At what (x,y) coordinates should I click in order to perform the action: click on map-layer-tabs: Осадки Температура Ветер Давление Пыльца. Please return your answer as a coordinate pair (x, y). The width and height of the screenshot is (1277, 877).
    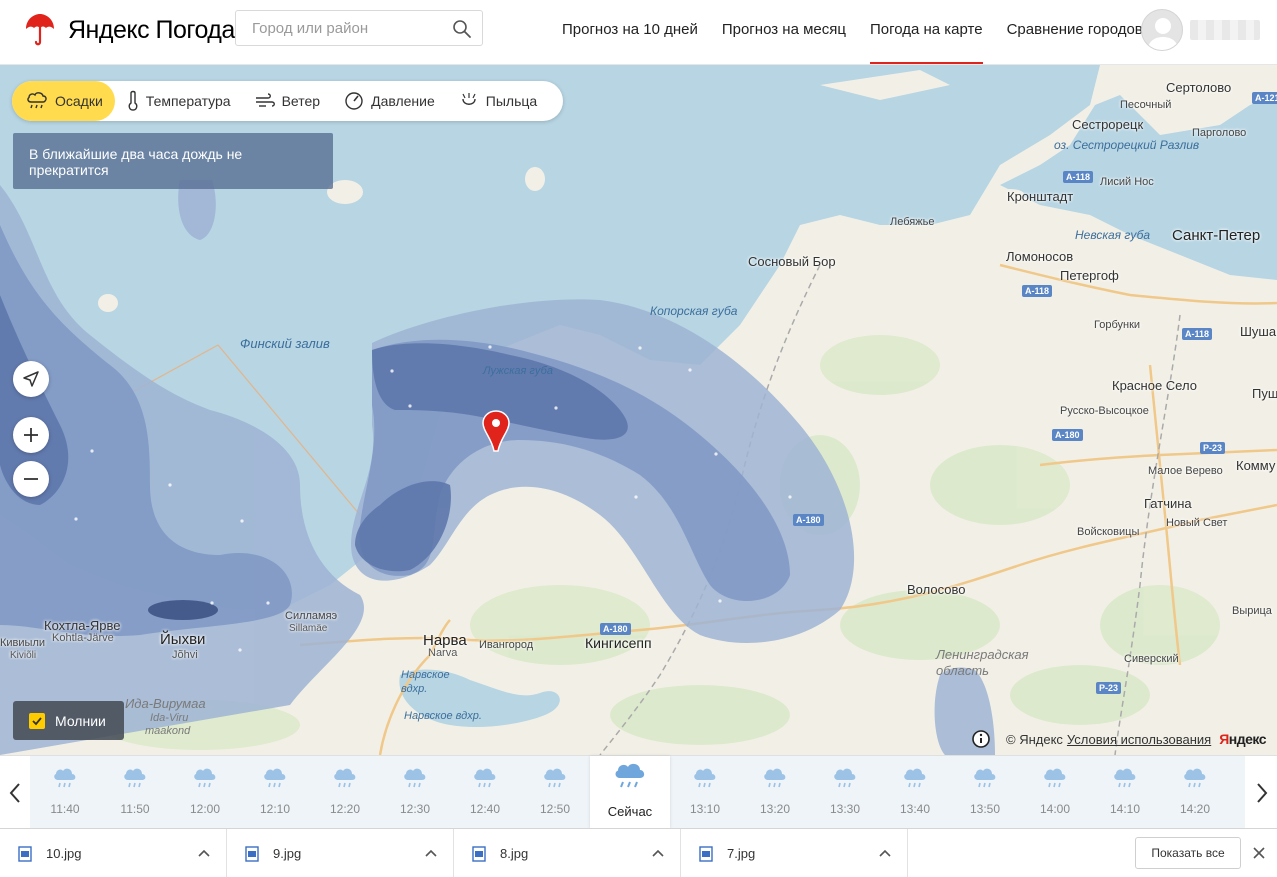
    Looking at the image, I should click on (288, 101).